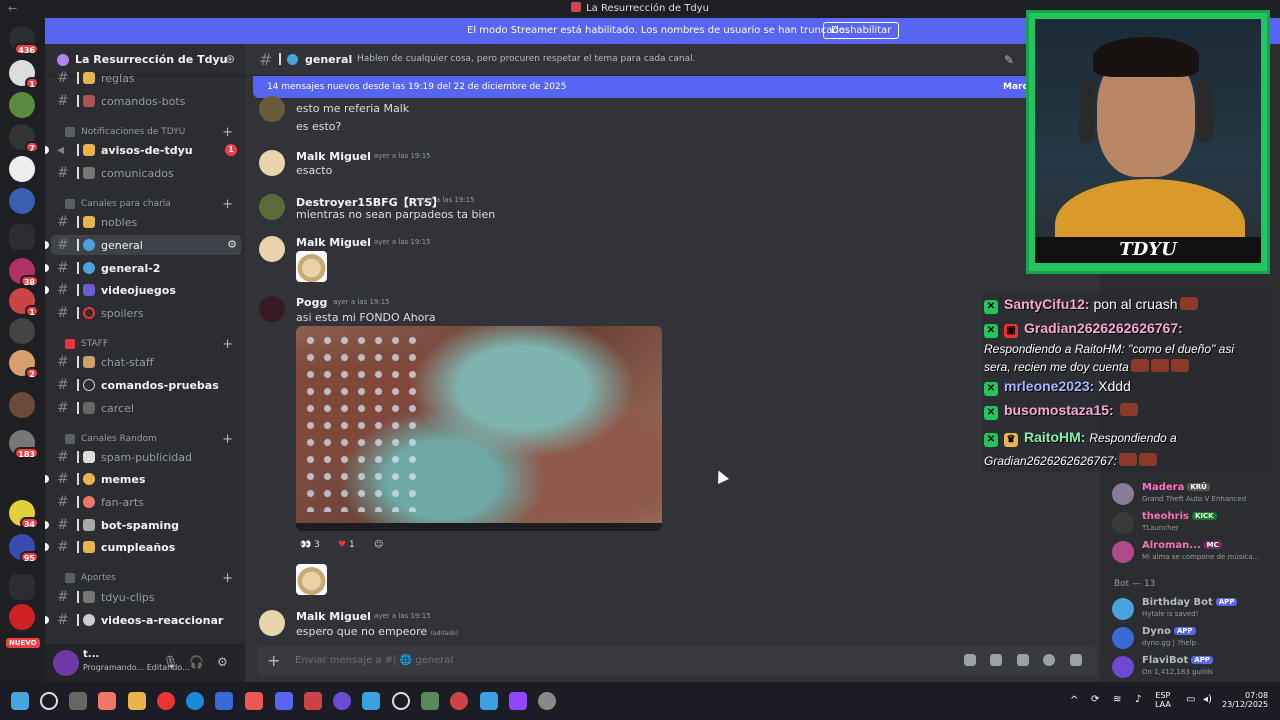 The image size is (1280, 720). What do you see at coordinates (143, 290) in the screenshot?
I see `channel-videojuegos: # videojuegos` at bounding box center [143, 290].